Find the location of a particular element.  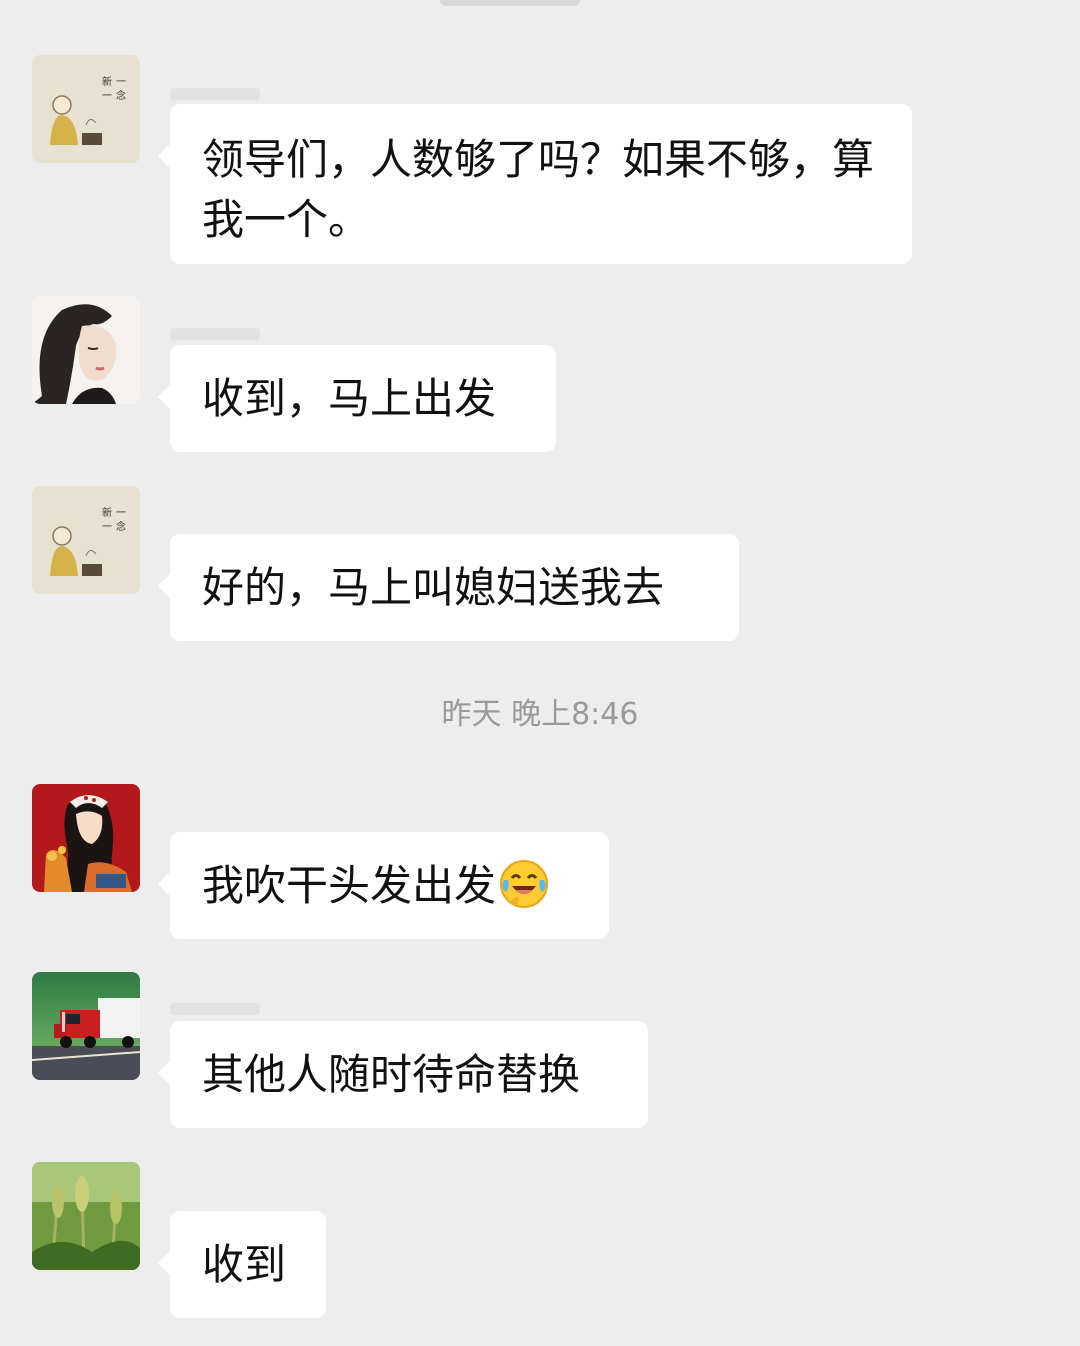

girl-red-avatar-icon is located at coordinates (86, 838).